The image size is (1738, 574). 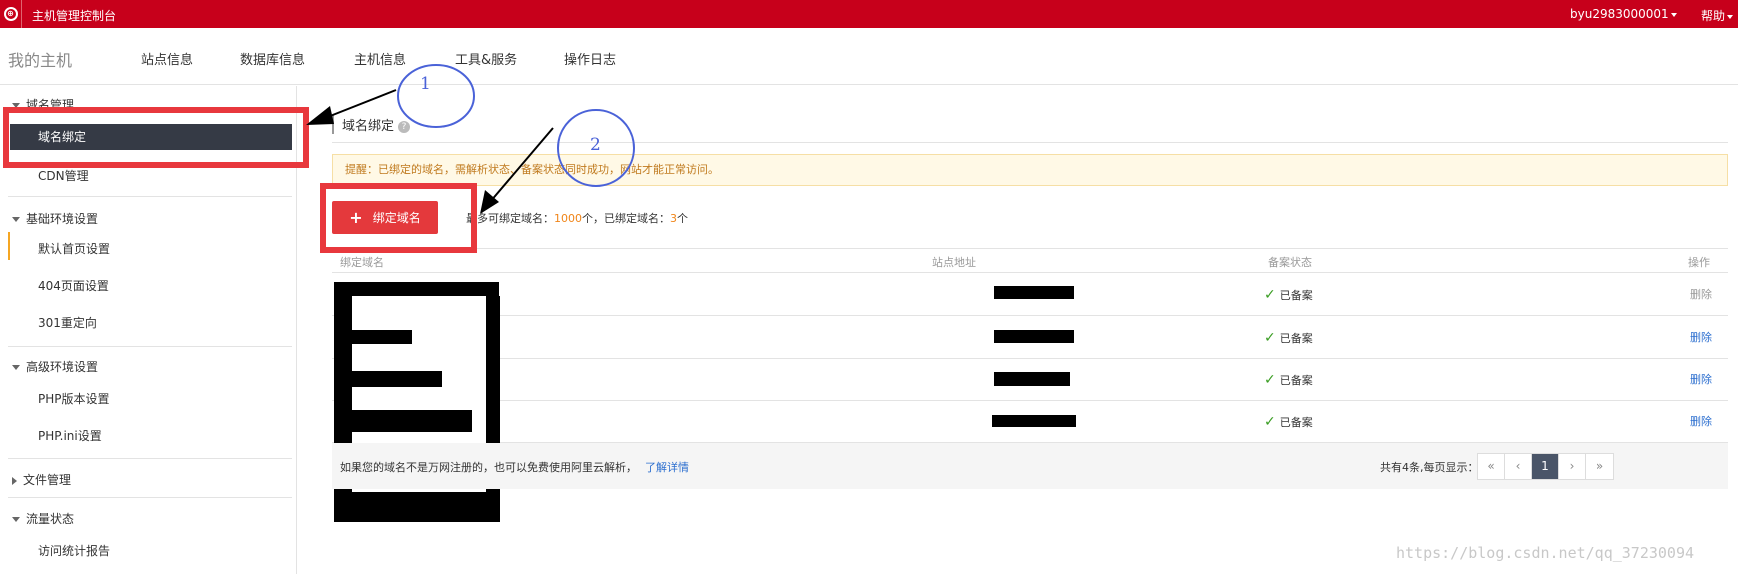 I want to click on tab-operation-log: 操作日志, so click(x=590, y=58).